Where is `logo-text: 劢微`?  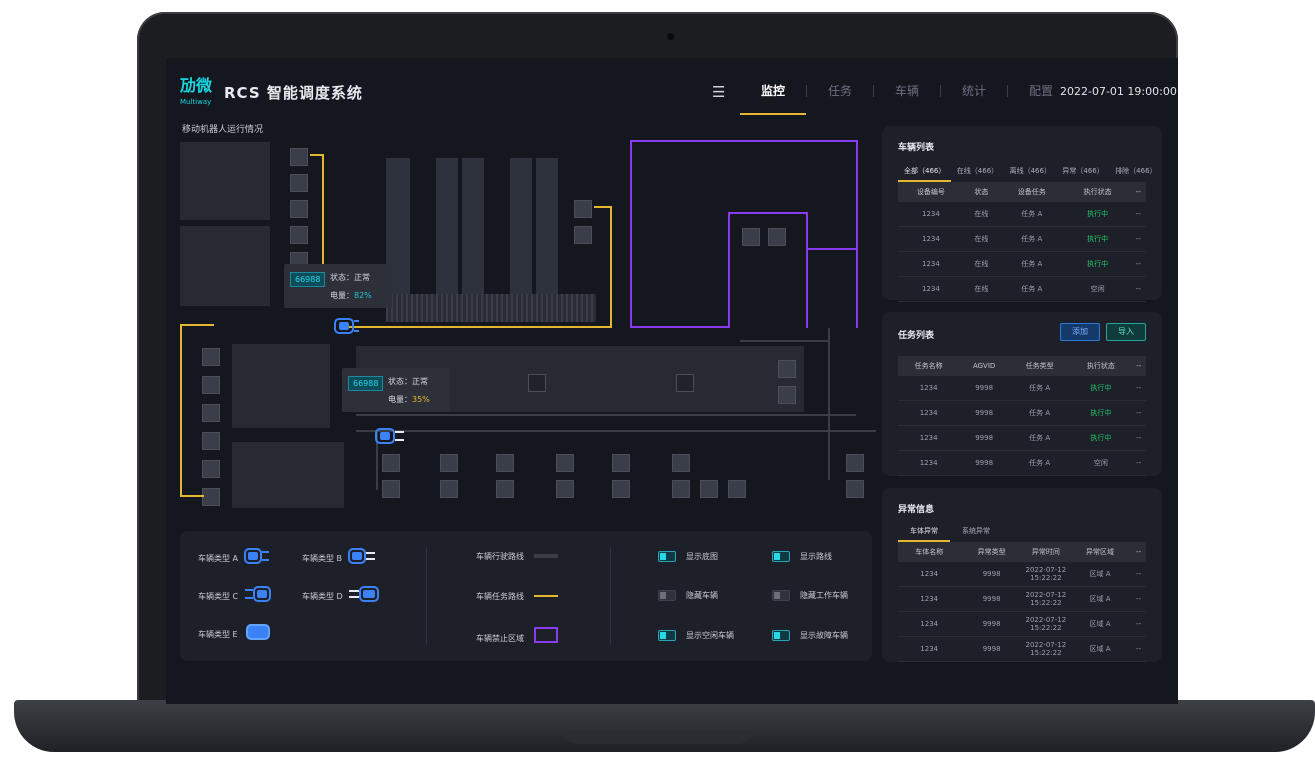 logo-text: 劢微 is located at coordinates (196, 85).